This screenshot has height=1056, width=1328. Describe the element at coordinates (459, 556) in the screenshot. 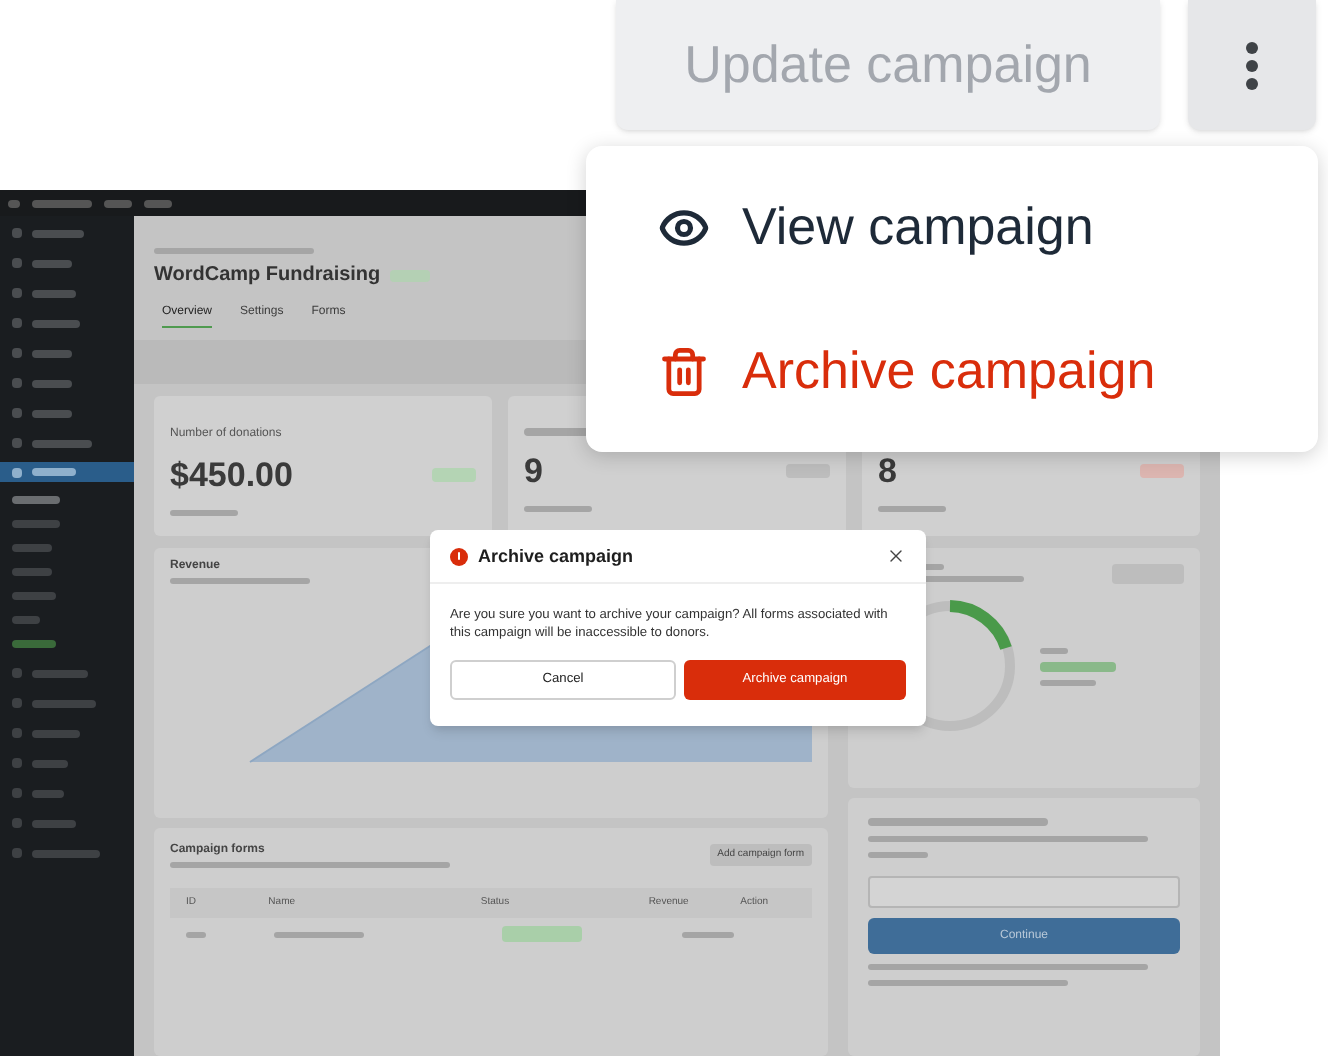

I see `alert-icon` at that location.